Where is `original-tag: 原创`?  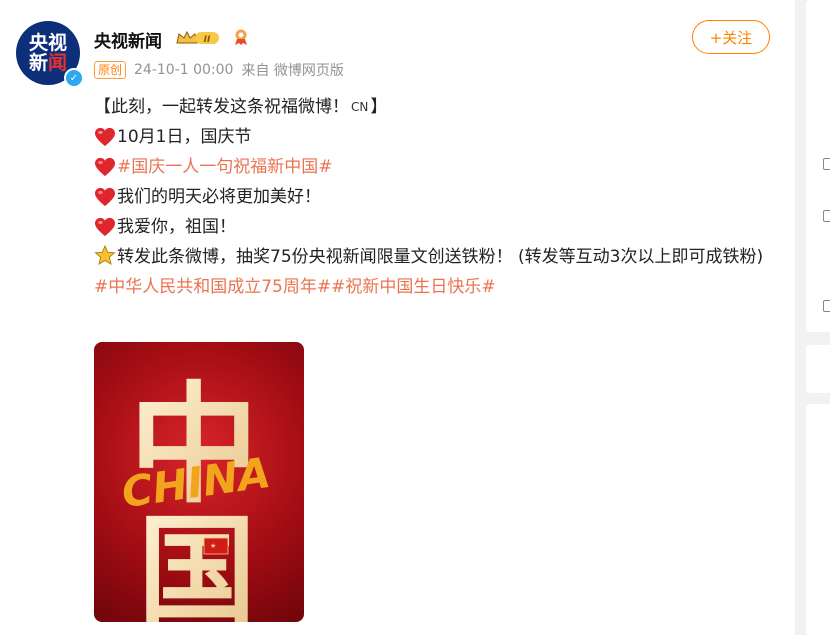
original-tag: 原创 is located at coordinates (110, 70).